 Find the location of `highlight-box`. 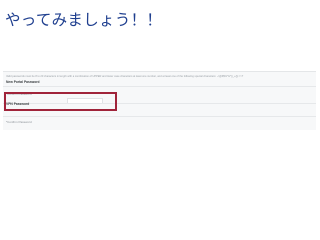

highlight-box is located at coordinates (60, 101).